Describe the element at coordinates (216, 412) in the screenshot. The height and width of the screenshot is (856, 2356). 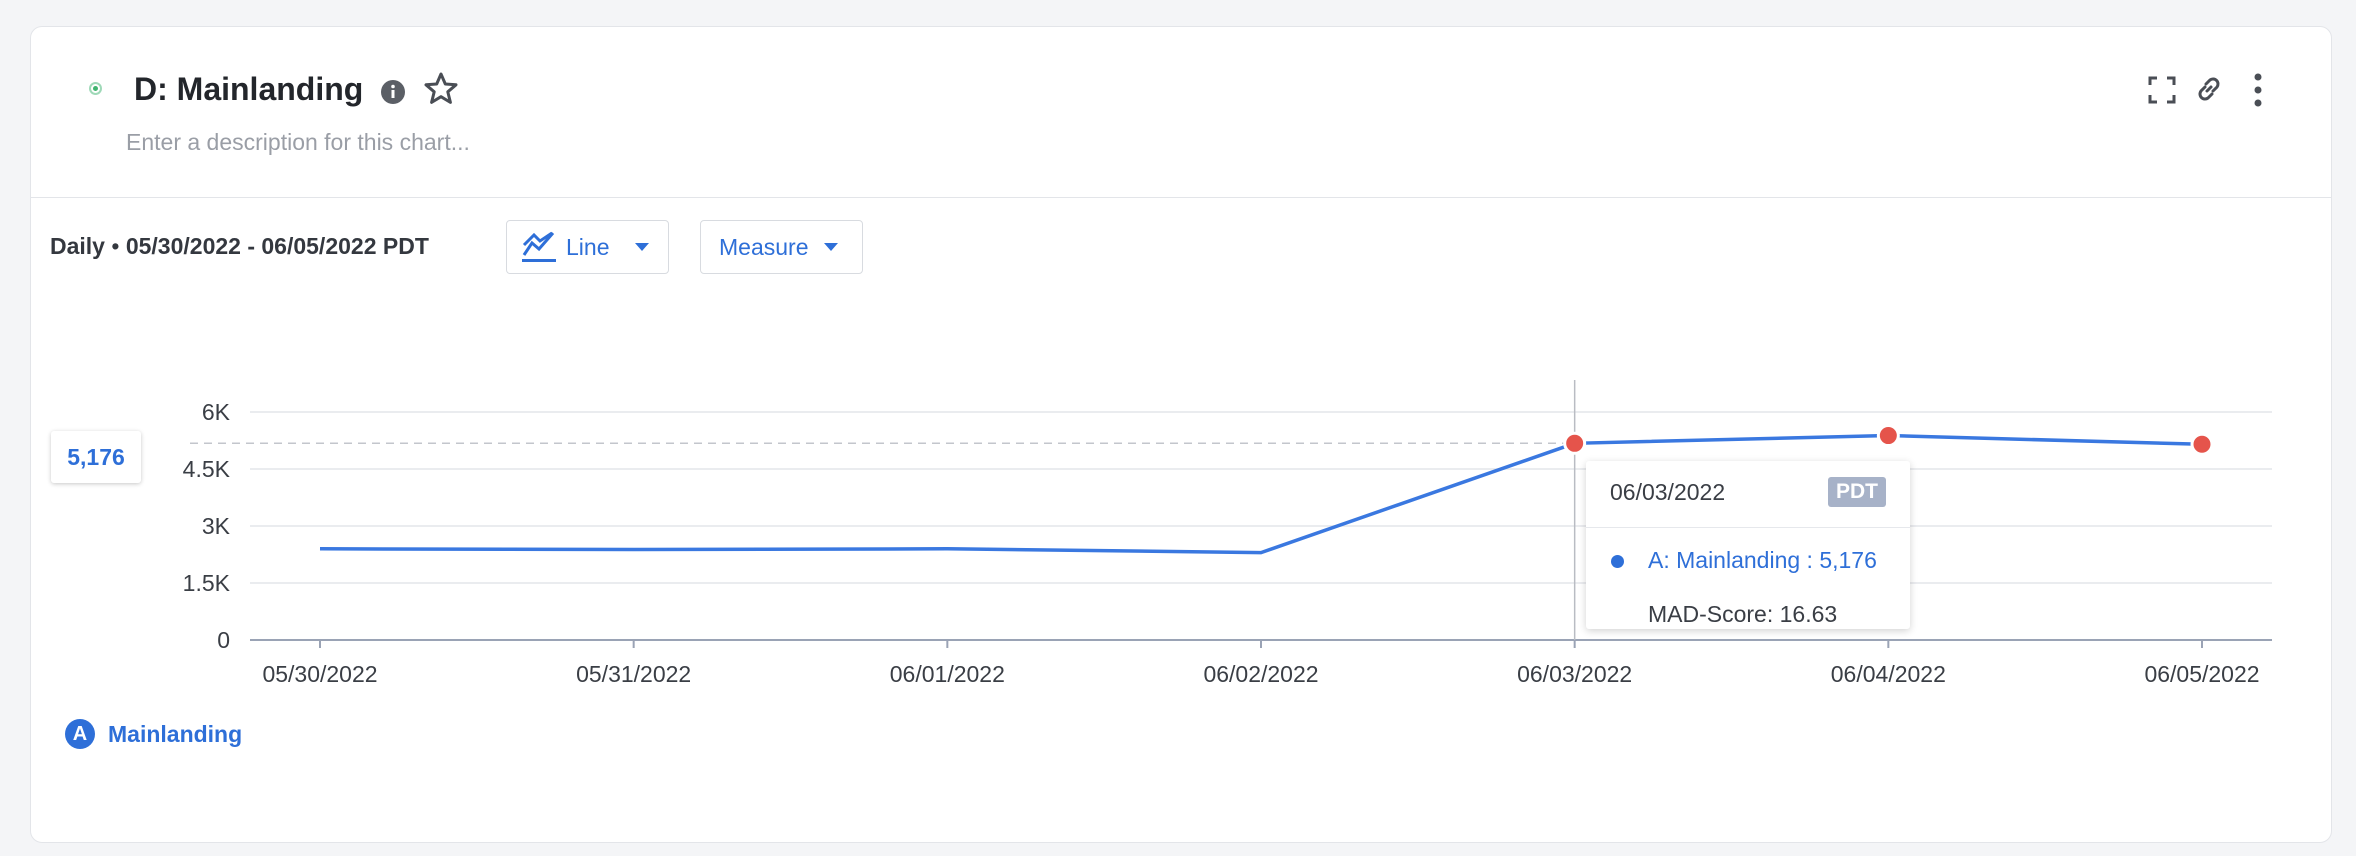
I see `y-tick-label: 6K` at that location.